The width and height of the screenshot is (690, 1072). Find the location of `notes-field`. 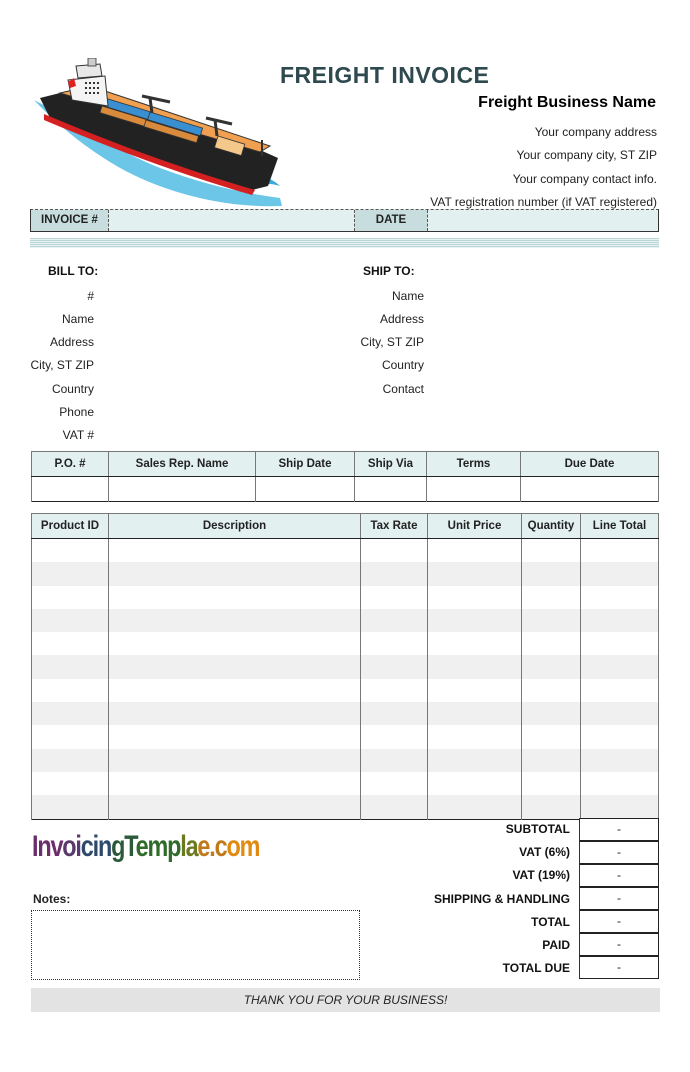

notes-field is located at coordinates (195, 945).